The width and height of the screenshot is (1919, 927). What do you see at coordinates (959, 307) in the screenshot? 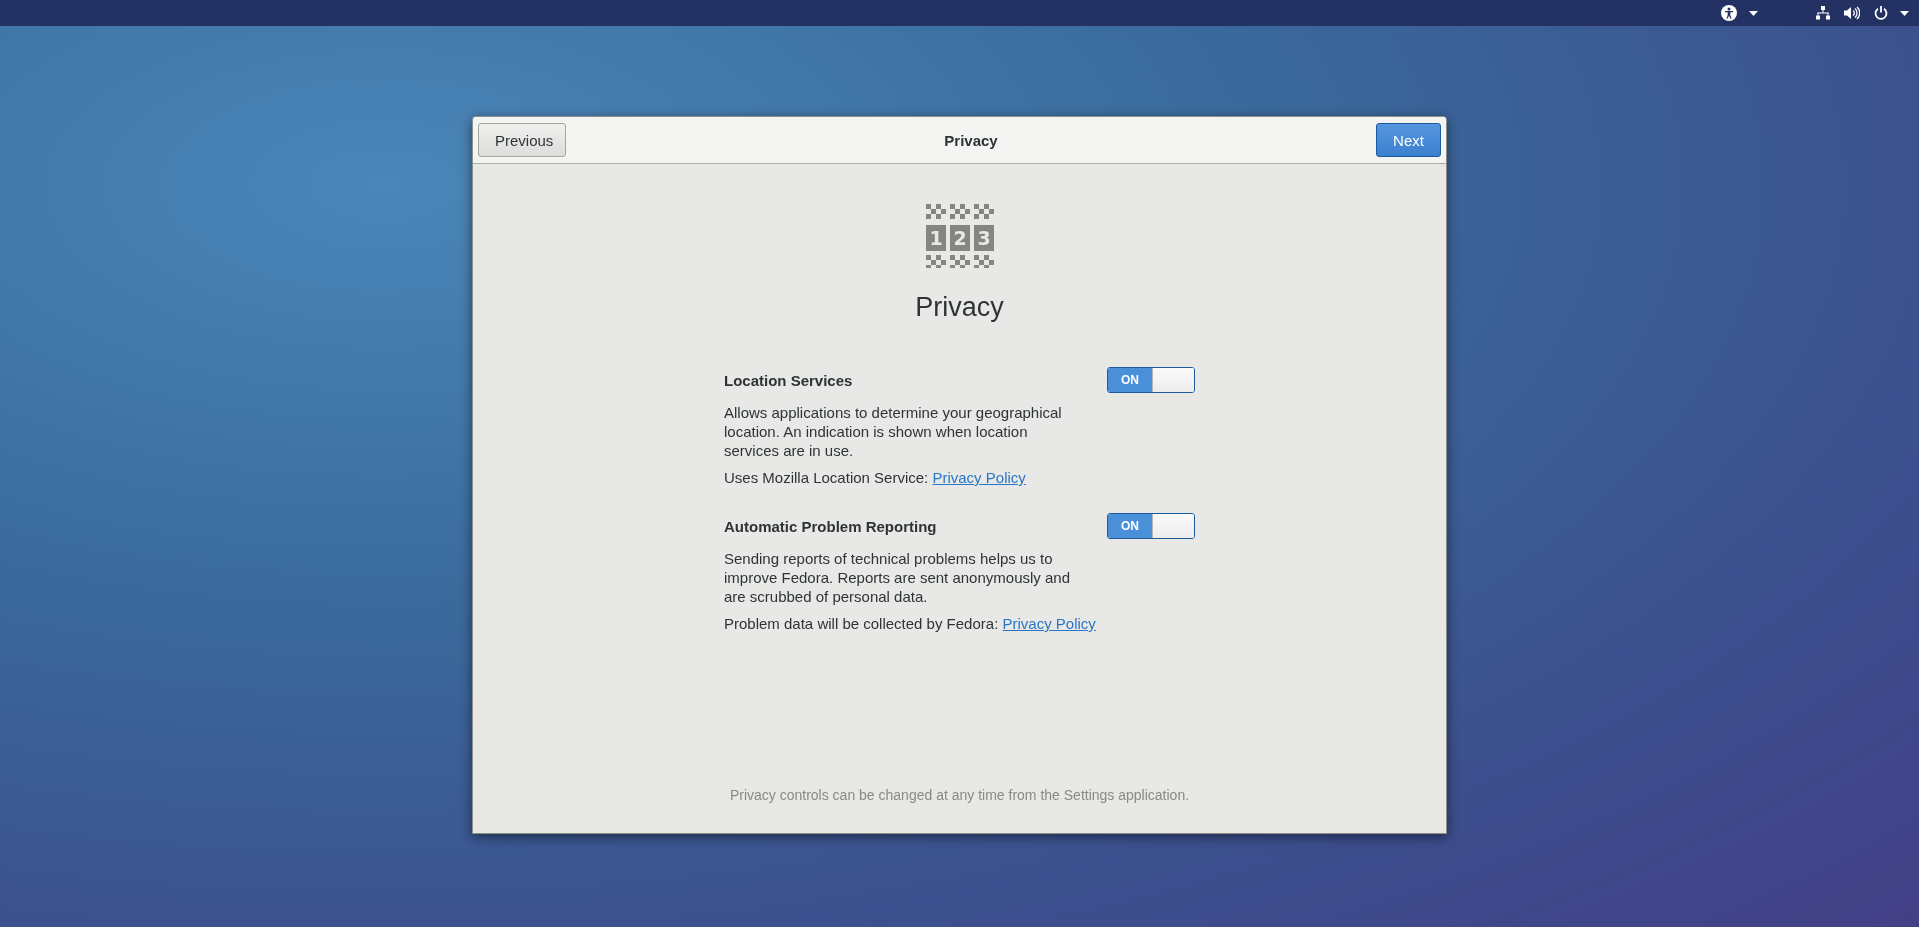
I see `page-heading: Privacy` at bounding box center [959, 307].